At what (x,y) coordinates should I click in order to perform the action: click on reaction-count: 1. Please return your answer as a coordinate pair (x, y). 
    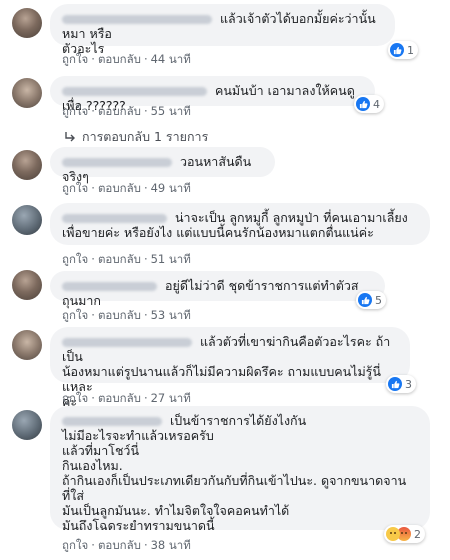
    Looking at the image, I should click on (403, 50).